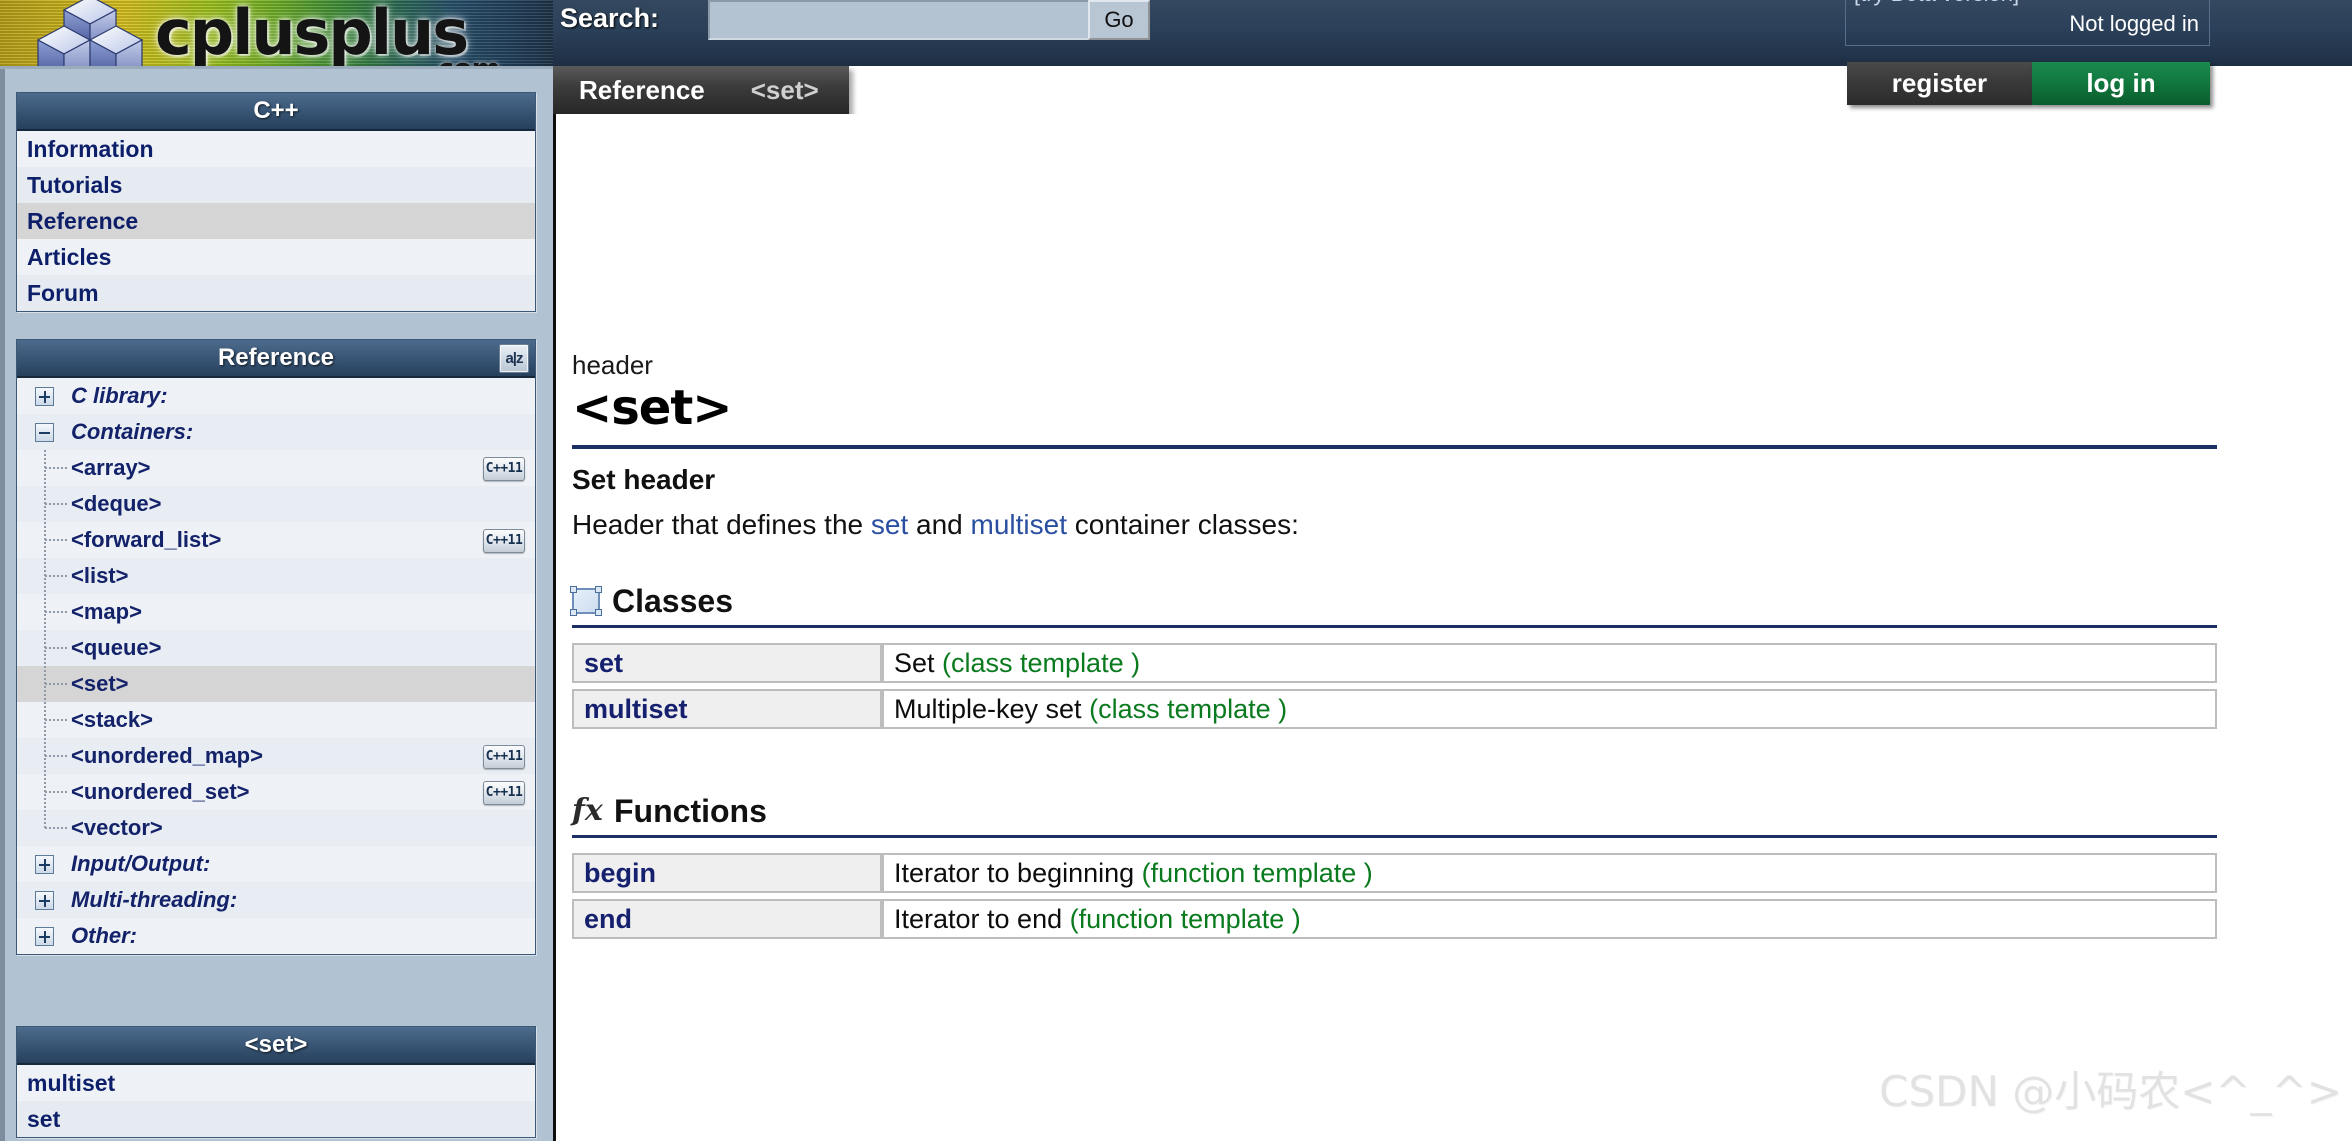 This screenshot has height=1141, width=2352. I want to click on tree-item-vector: <vector>, so click(276, 828).